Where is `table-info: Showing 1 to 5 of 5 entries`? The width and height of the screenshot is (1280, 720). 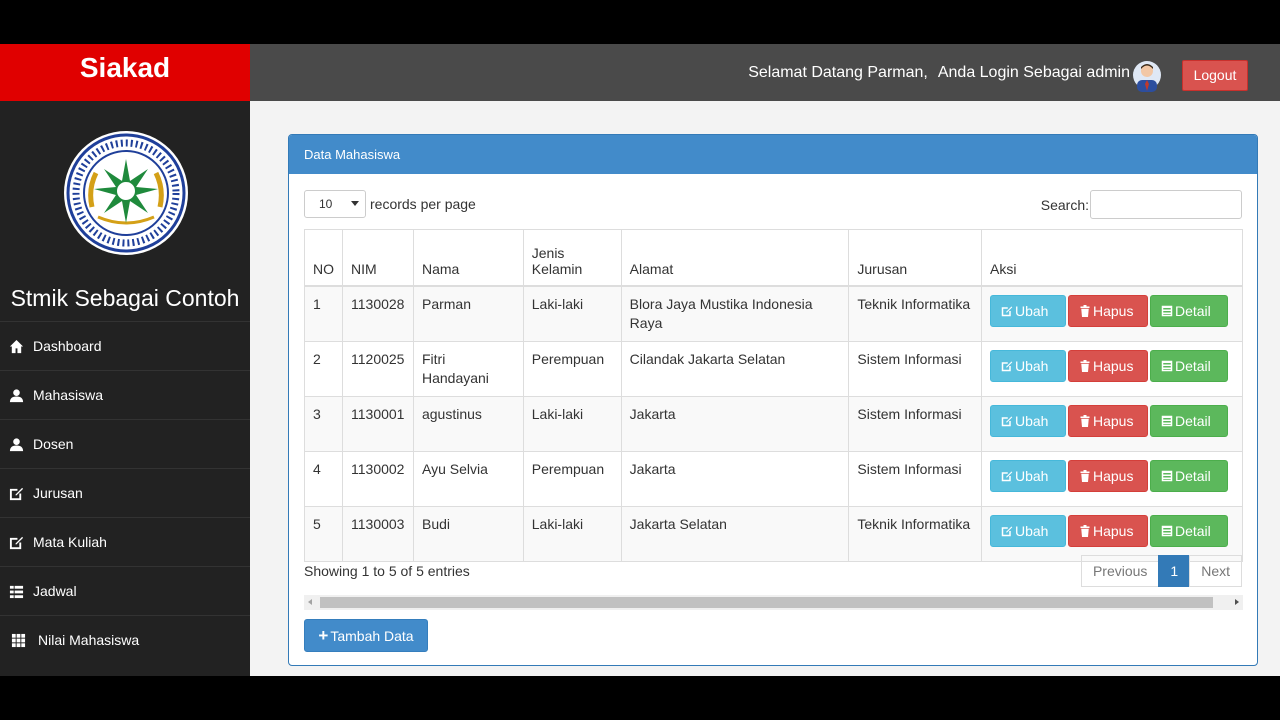
table-info: Showing 1 to 5 of 5 entries is located at coordinates (387, 571).